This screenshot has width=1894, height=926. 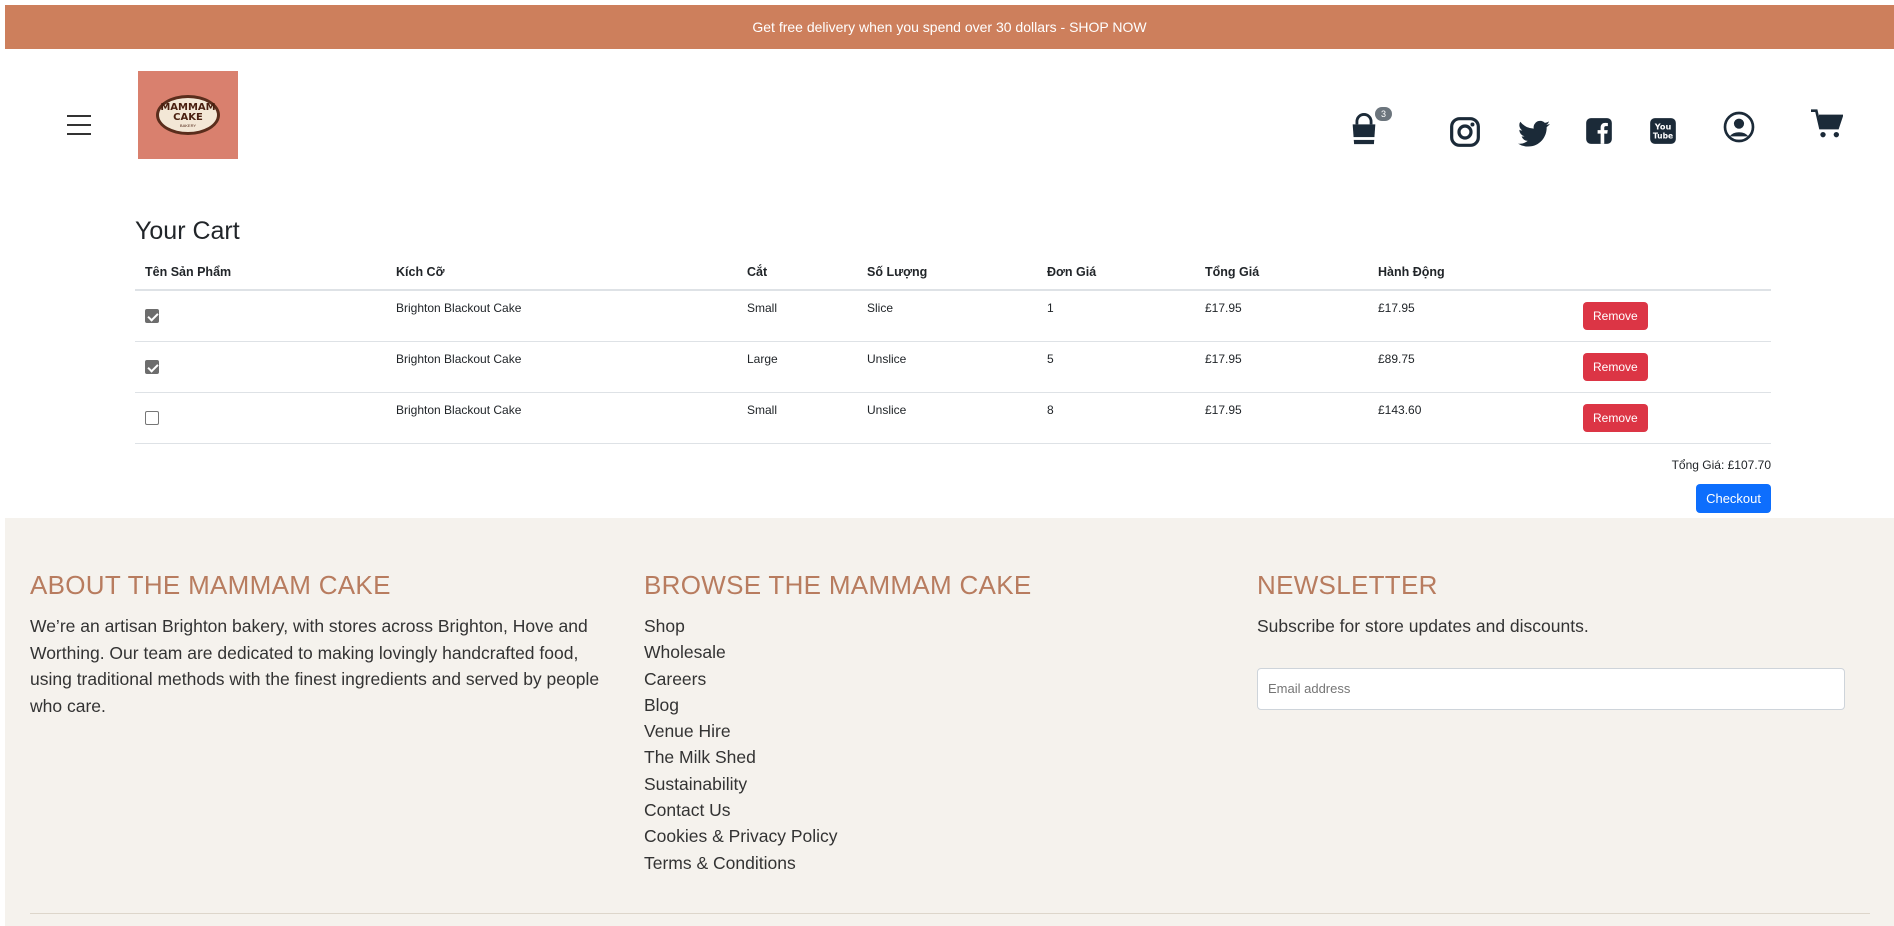 What do you see at coordinates (947, 275) in the screenshot?
I see `col-header-quantity: Số Lượng` at bounding box center [947, 275].